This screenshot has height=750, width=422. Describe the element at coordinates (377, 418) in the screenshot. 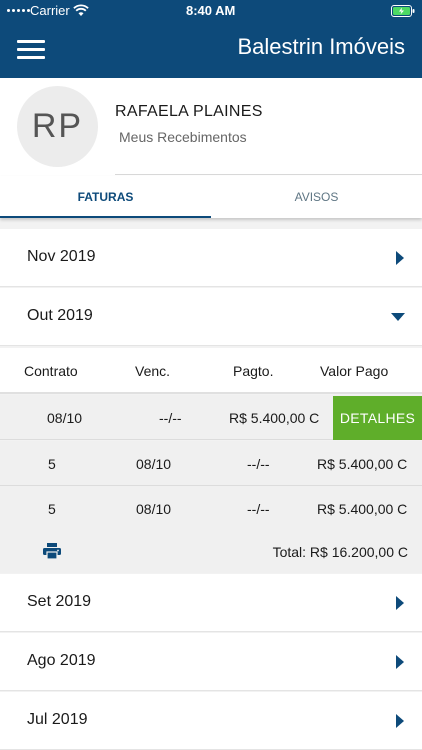

I see `details-button: DETALHES` at that location.